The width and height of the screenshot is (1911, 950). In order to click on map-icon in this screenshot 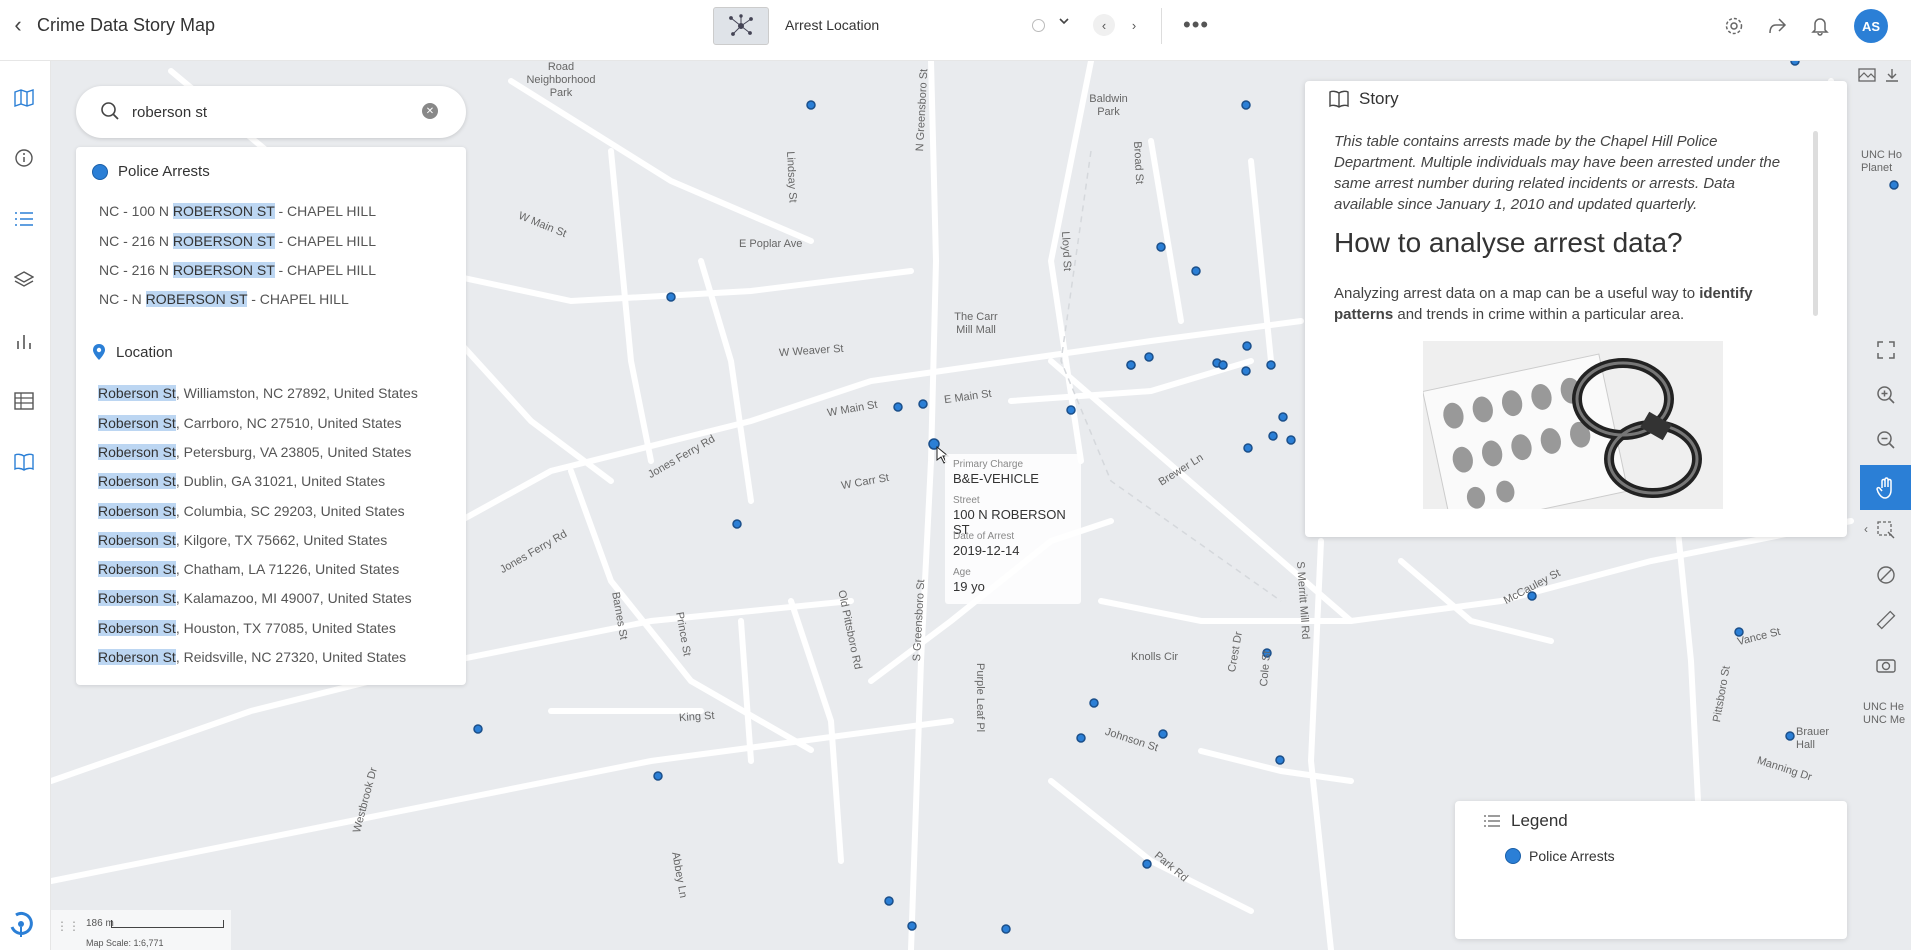, I will do `click(24, 98)`.